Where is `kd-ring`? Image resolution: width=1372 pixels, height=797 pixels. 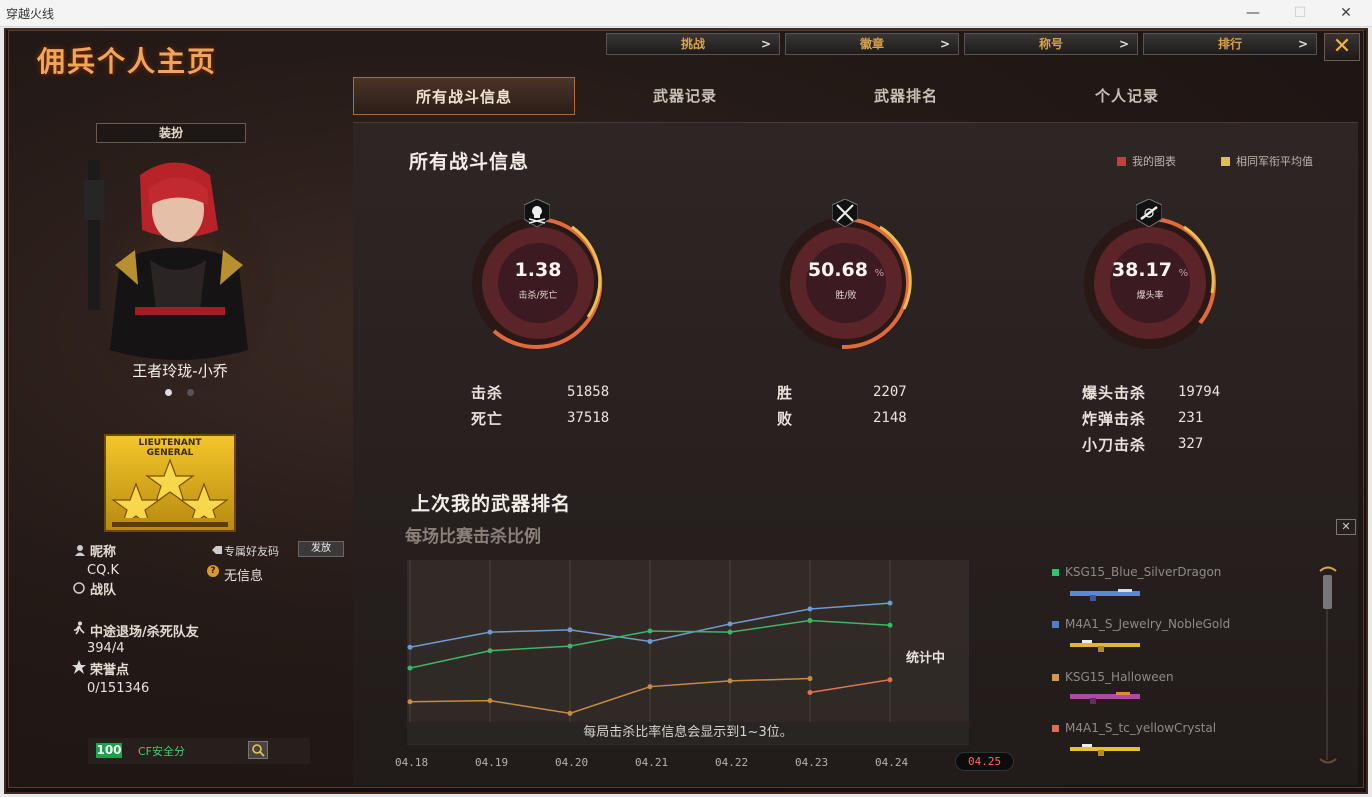 kd-ring is located at coordinates (538, 283).